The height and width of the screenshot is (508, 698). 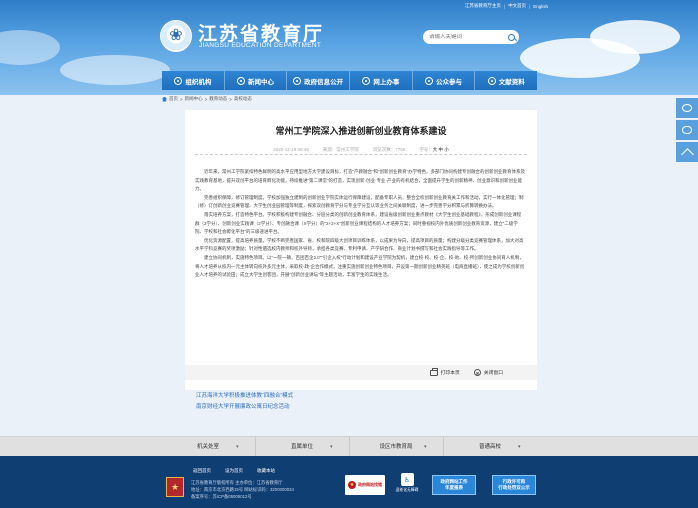 I want to click on links-dropdown-city-bureaus: 设区市教育局 ▾, so click(x=397, y=446).